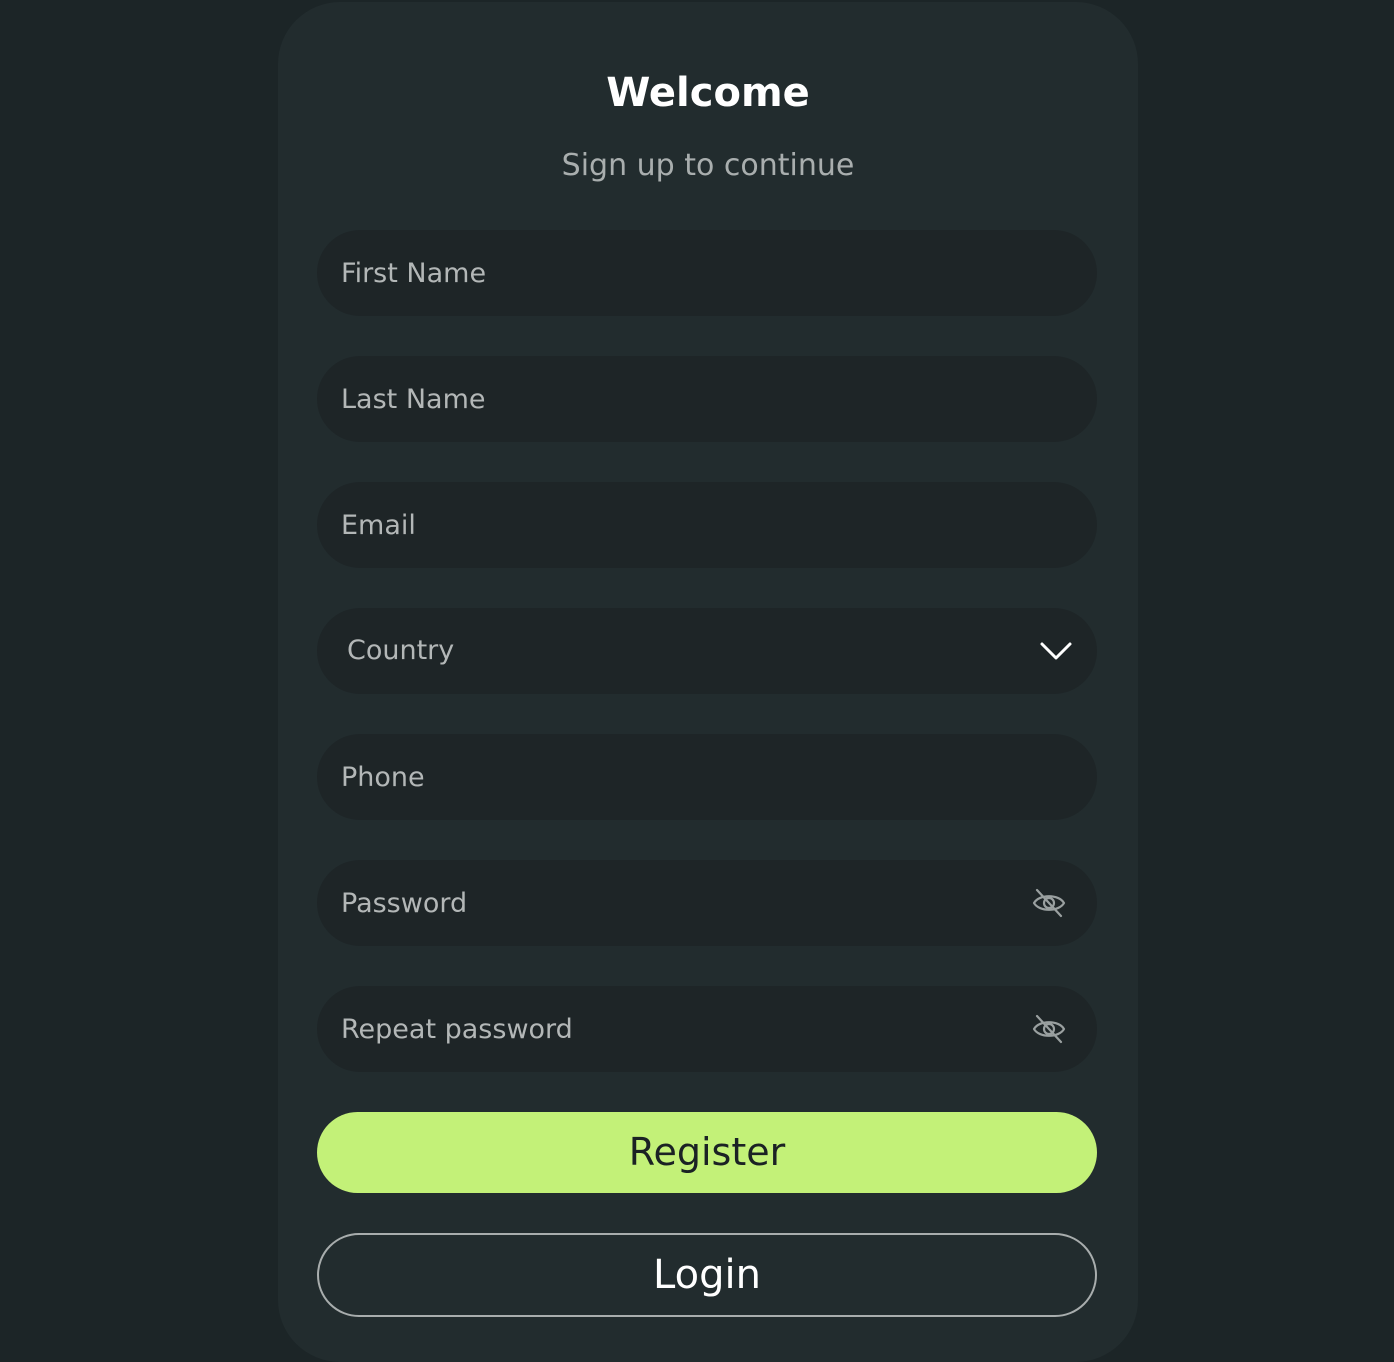 The width and height of the screenshot is (1394, 1362). I want to click on repeat-password-input, so click(707, 1029).